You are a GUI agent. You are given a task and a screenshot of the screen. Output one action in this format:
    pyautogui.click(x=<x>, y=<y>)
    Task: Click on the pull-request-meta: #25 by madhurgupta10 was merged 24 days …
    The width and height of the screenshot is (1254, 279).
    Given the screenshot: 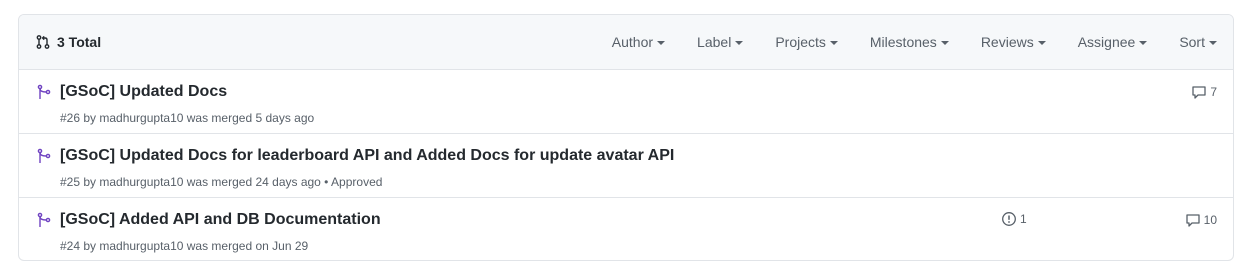 What is the action you would take?
    pyautogui.click(x=221, y=182)
    